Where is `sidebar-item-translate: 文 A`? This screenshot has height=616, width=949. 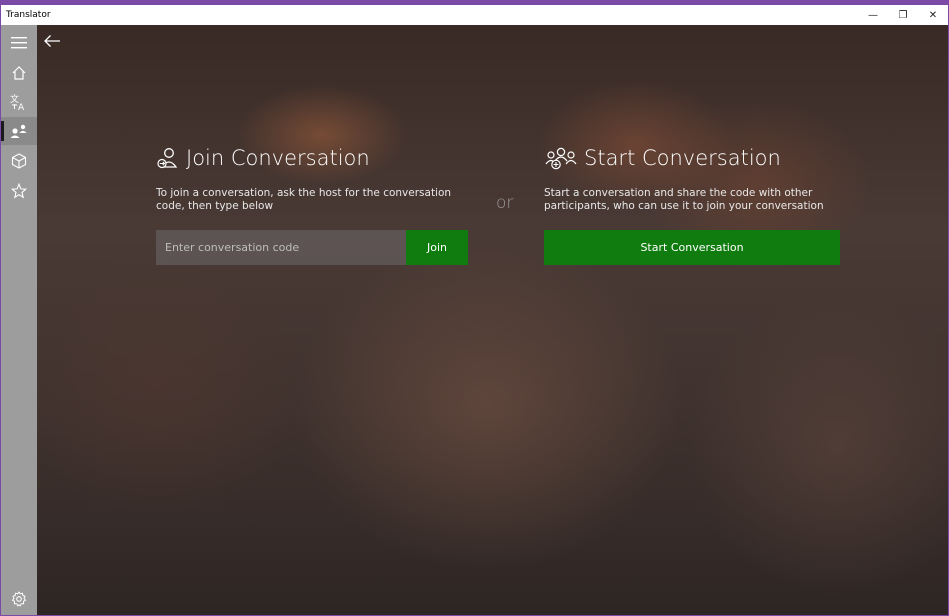 sidebar-item-translate: 文 A is located at coordinates (19, 102).